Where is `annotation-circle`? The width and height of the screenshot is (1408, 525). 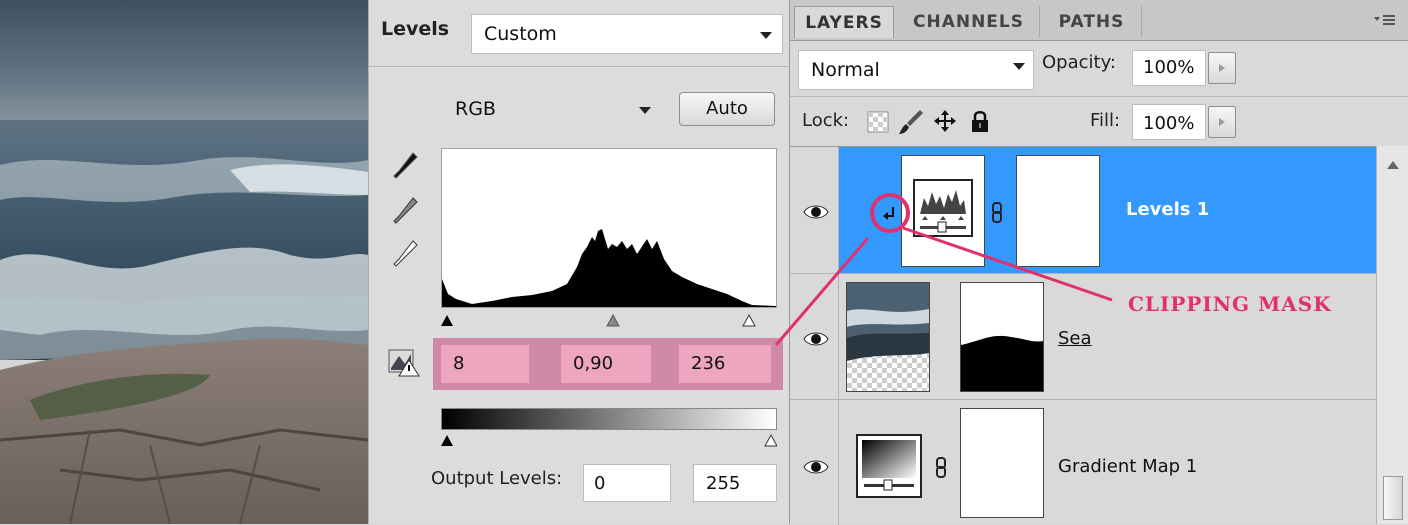
annotation-circle is located at coordinates (890, 213).